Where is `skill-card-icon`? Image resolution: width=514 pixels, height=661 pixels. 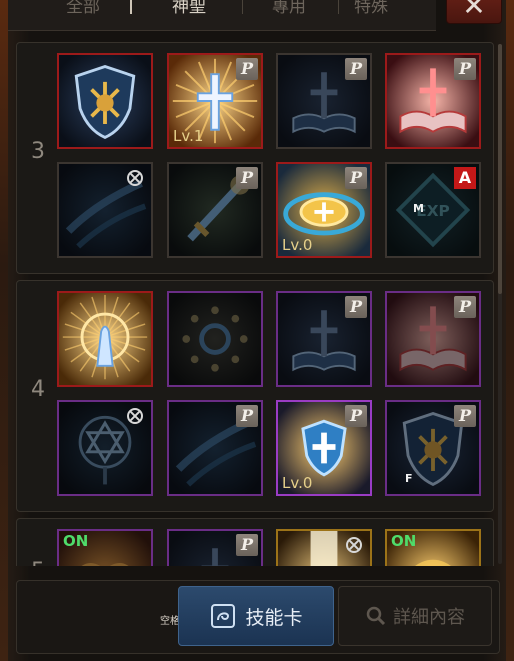
skill-card-icon is located at coordinates (223, 616).